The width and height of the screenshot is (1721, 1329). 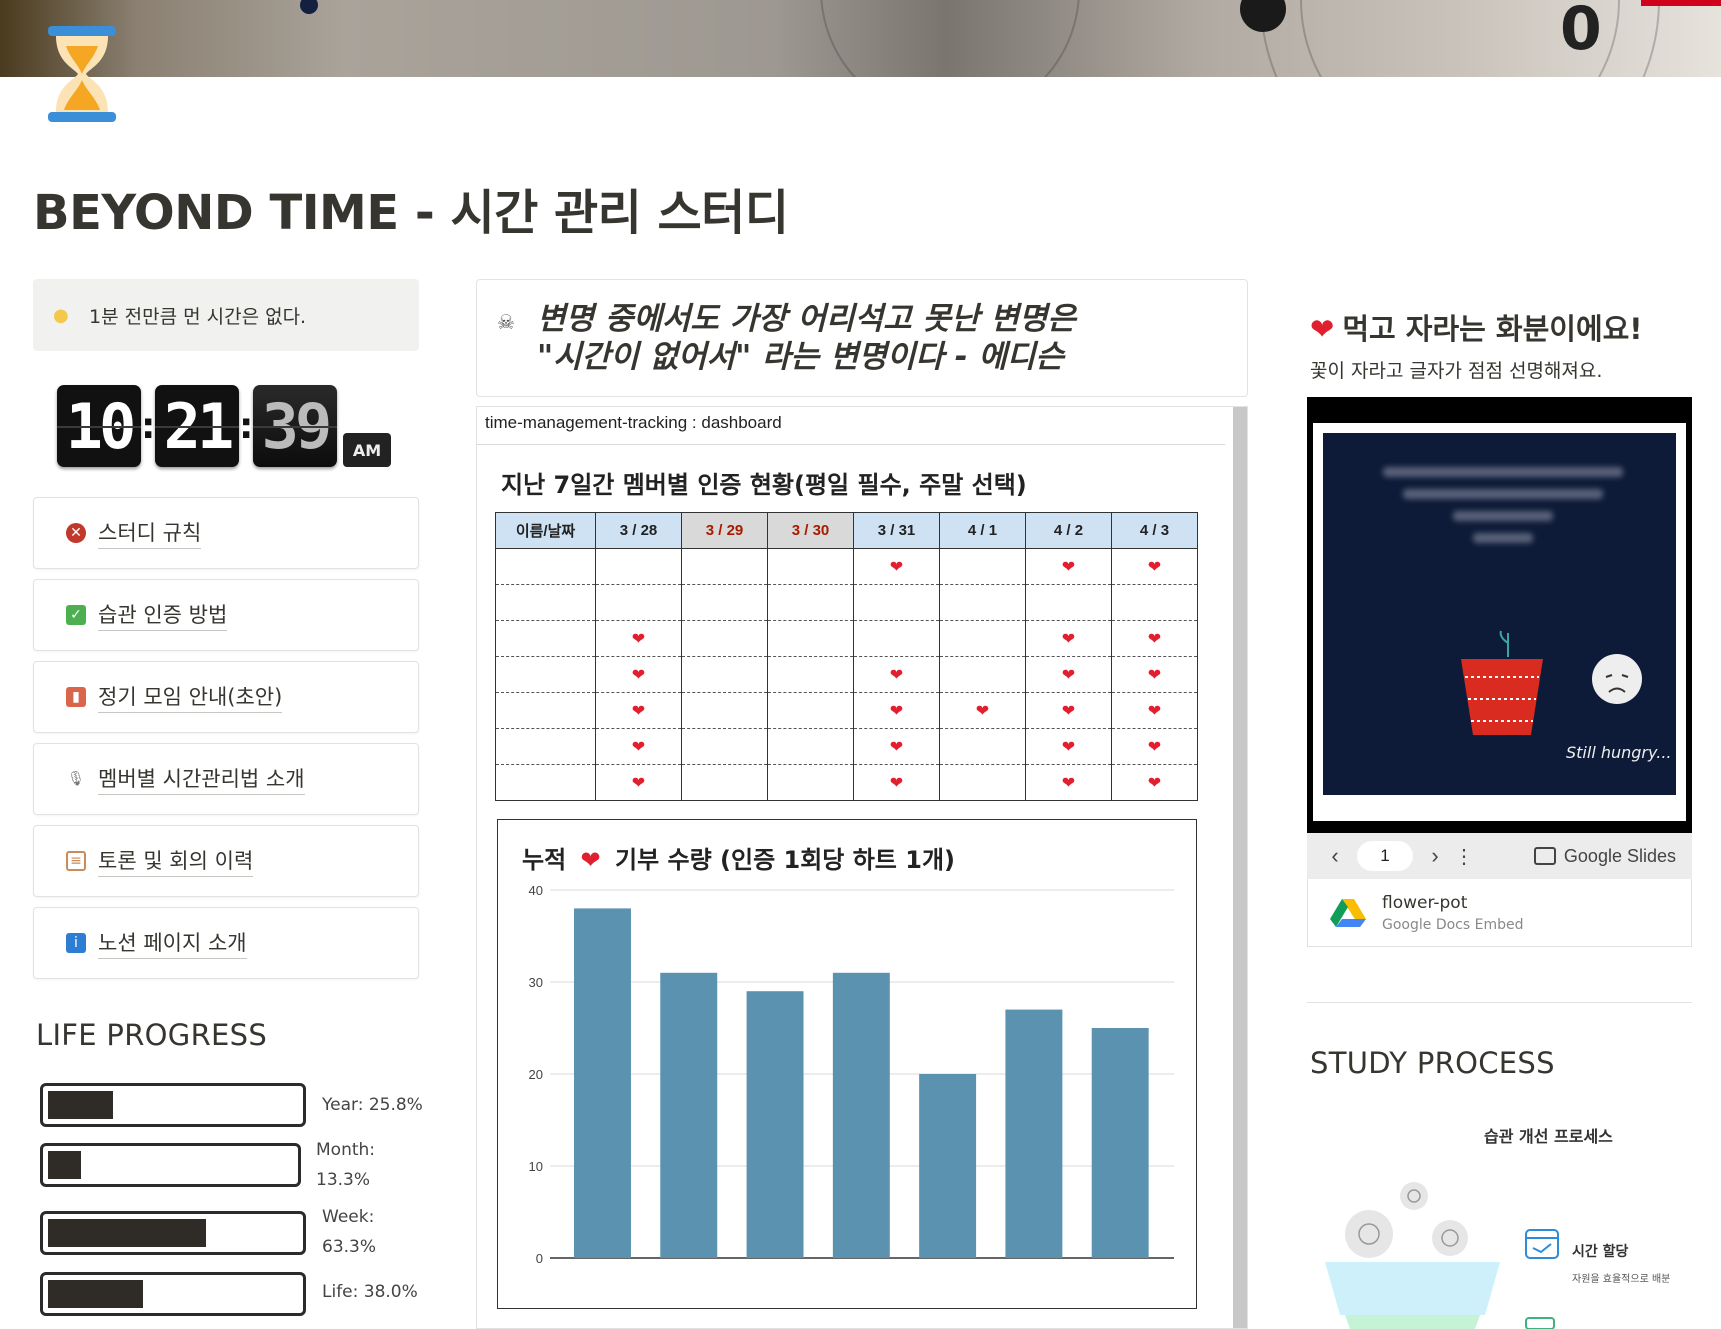 What do you see at coordinates (198, 316) in the screenshot?
I see `callout-text: 1분 전만큼 먼 시간은 없다.` at bounding box center [198, 316].